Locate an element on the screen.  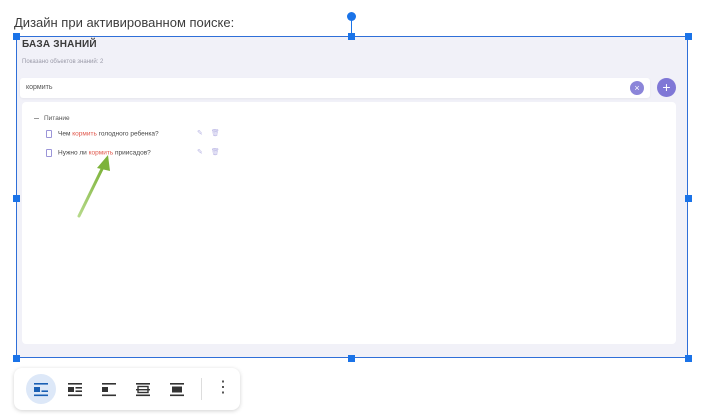
toolbar-divider is located at coordinates (201, 389).